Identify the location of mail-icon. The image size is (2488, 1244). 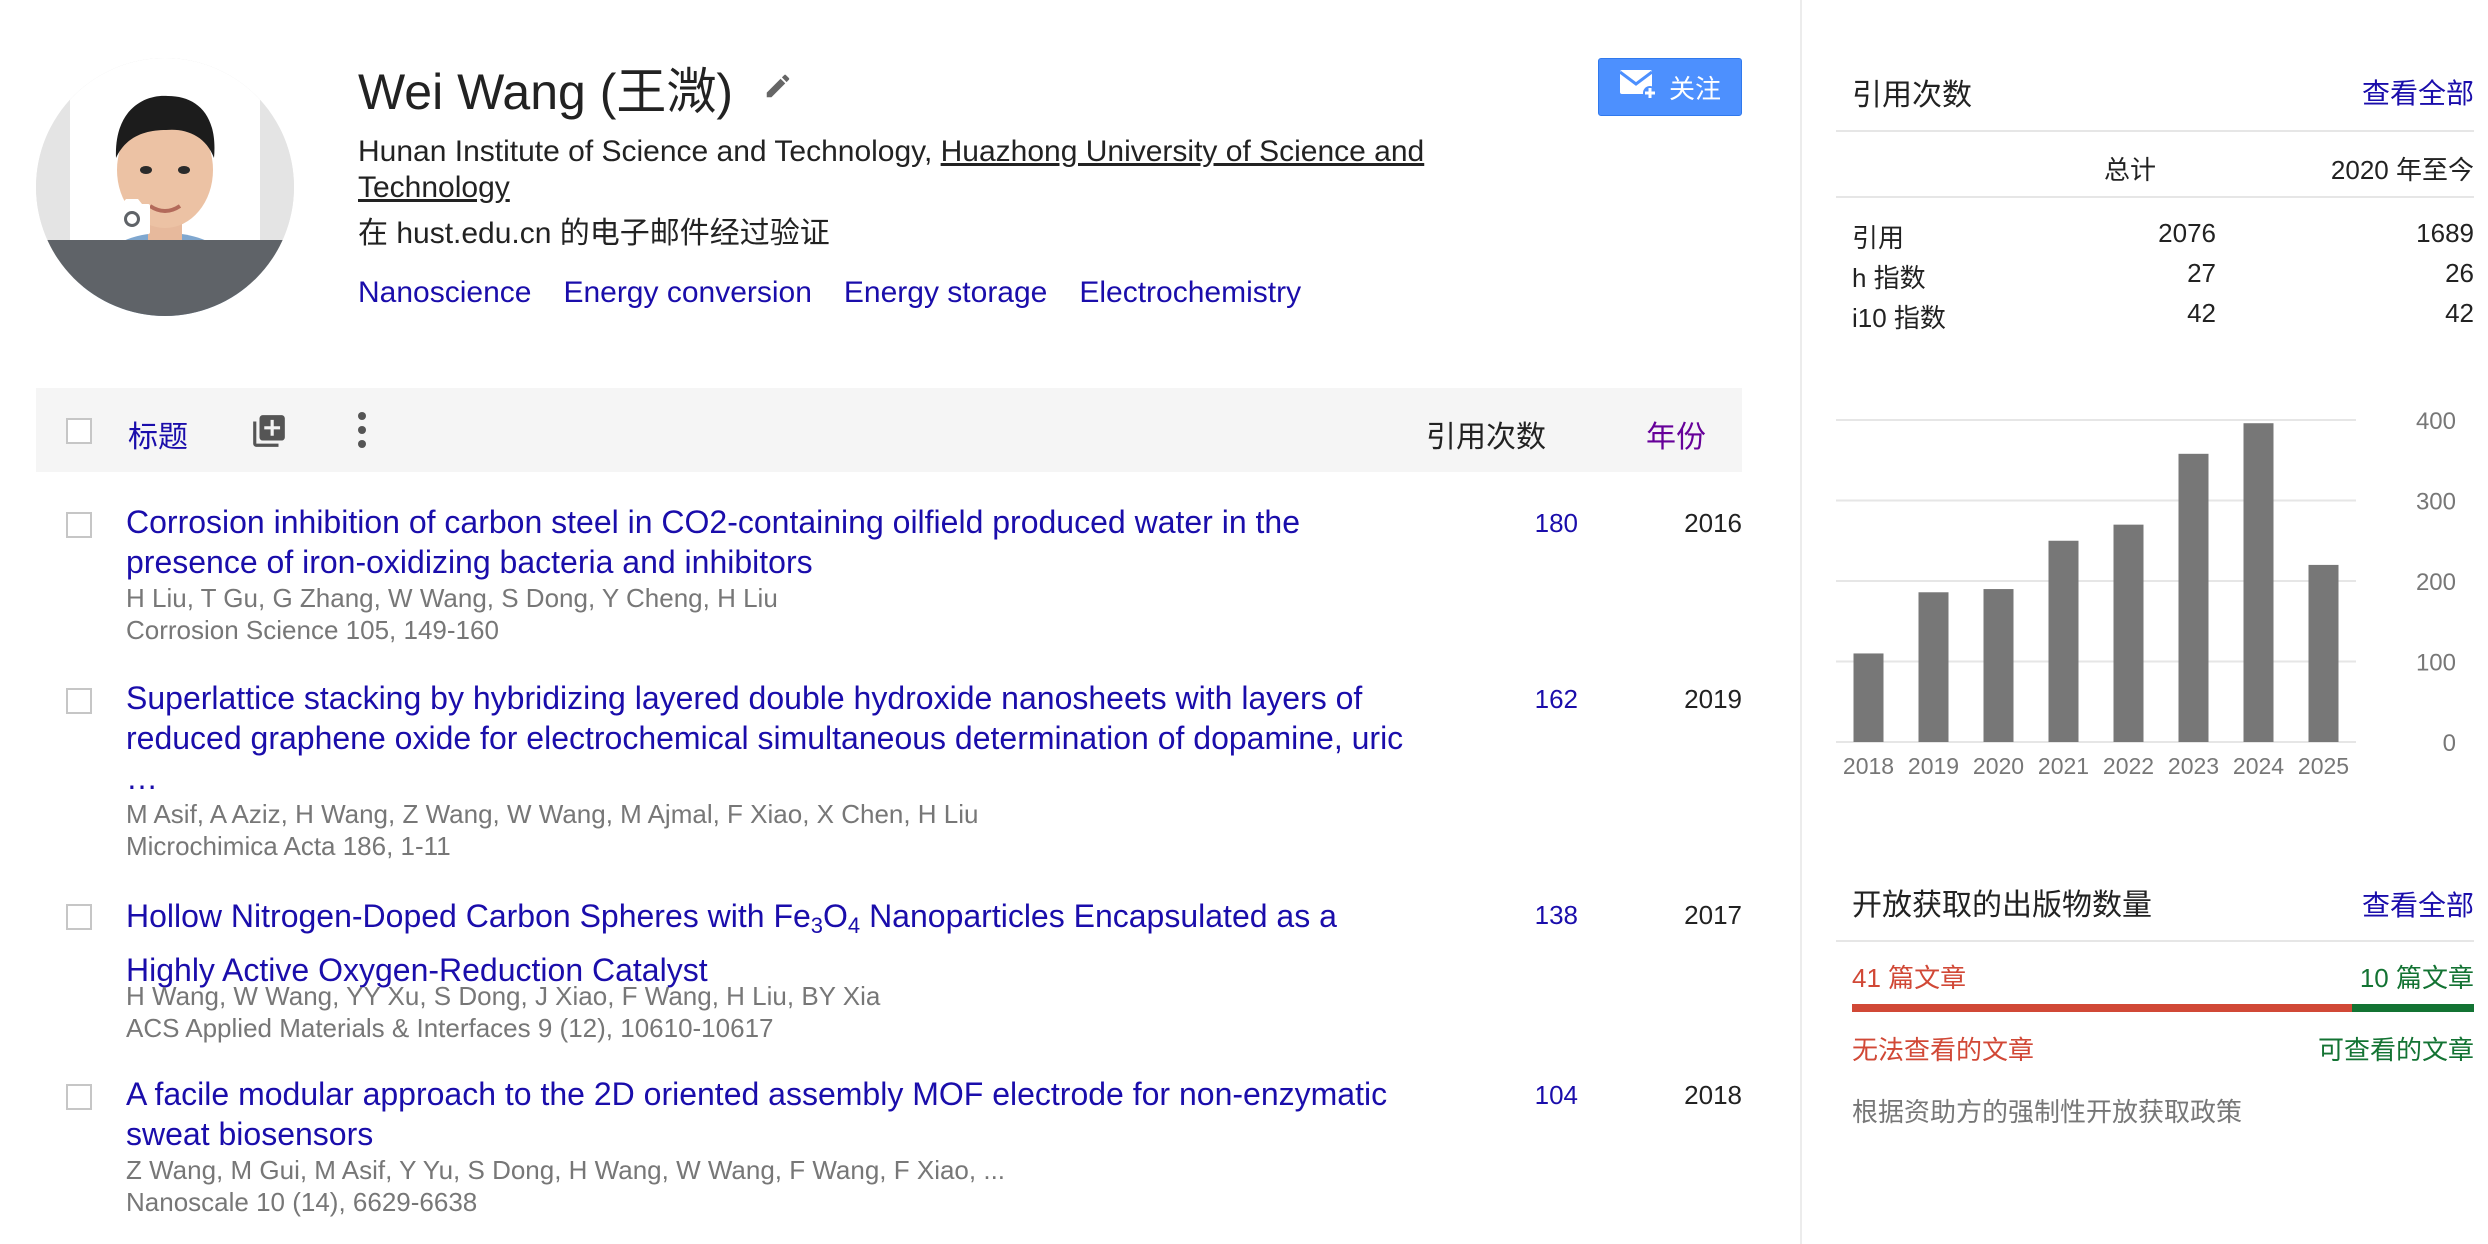
(1638, 87).